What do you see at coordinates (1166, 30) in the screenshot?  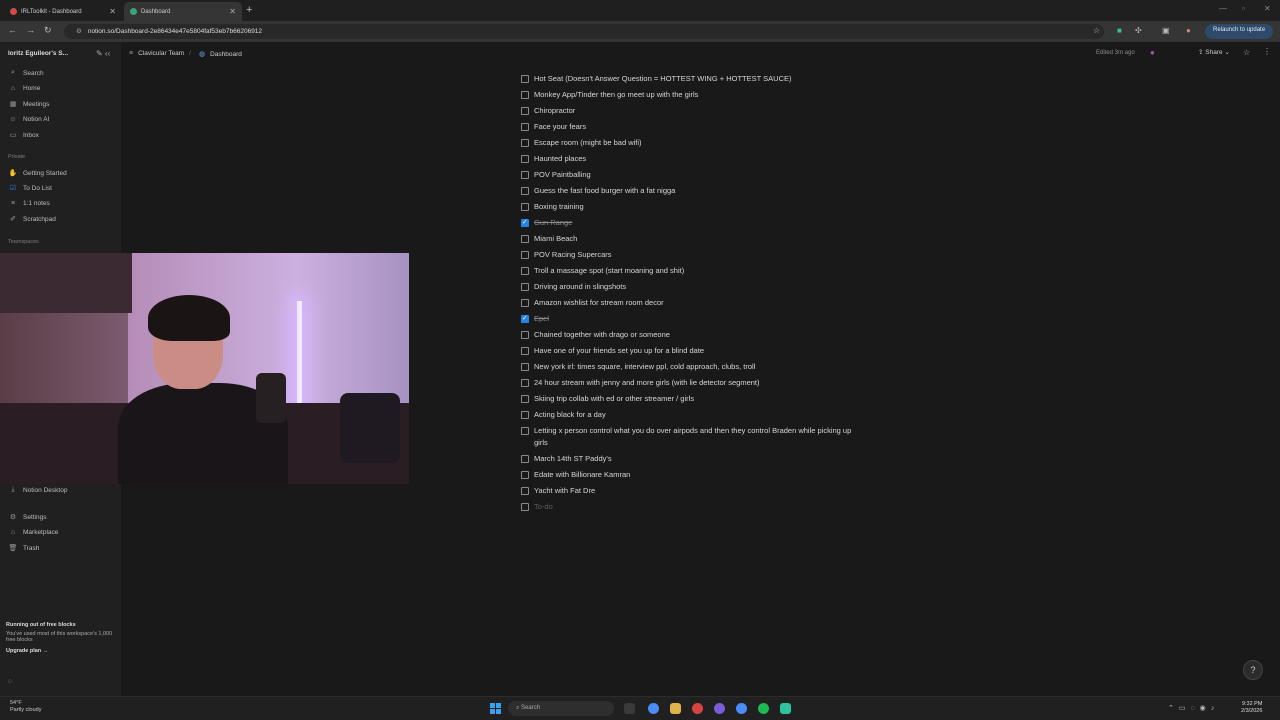 I see `sidepanel-icon: ▣` at bounding box center [1166, 30].